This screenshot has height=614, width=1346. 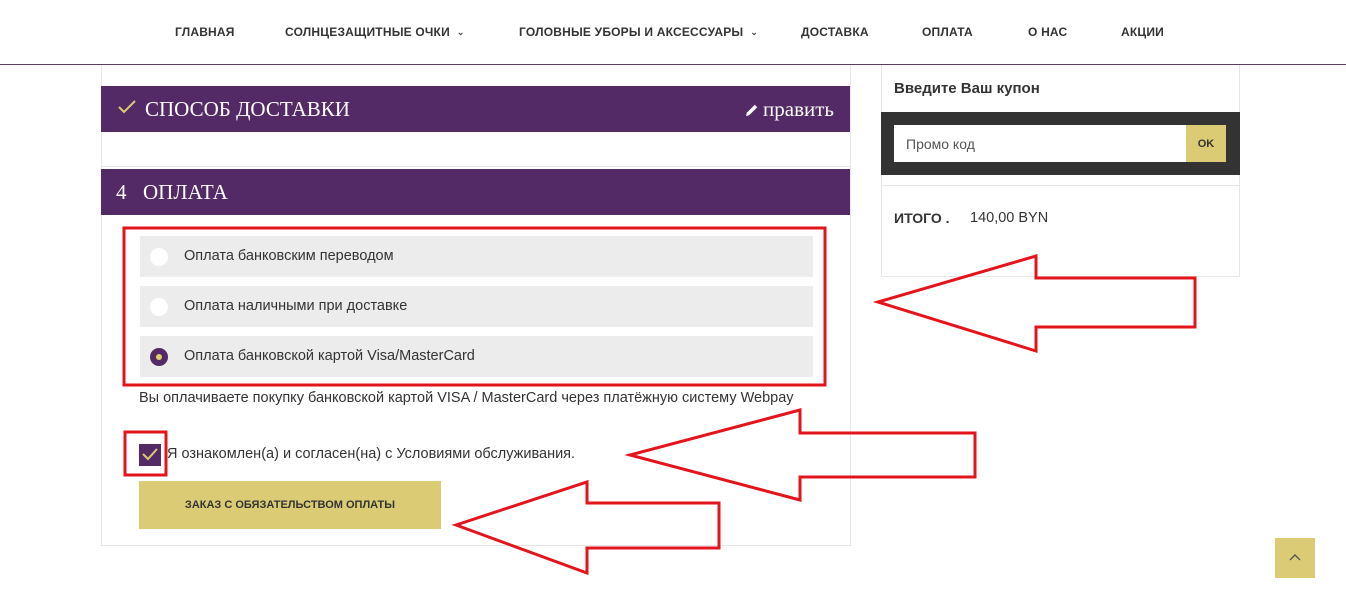 What do you see at coordinates (835, 32) in the screenshot?
I see `nav-item-delivery: ДОСТАВКА` at bounding box center [835, 32].